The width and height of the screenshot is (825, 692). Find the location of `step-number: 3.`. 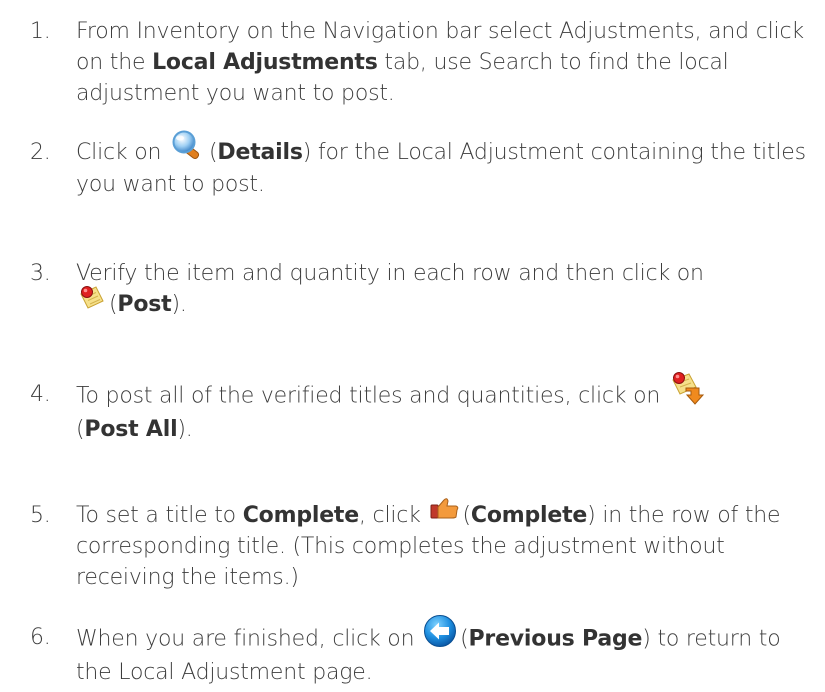

step-number: 3. is located at coordinates (40, 273).